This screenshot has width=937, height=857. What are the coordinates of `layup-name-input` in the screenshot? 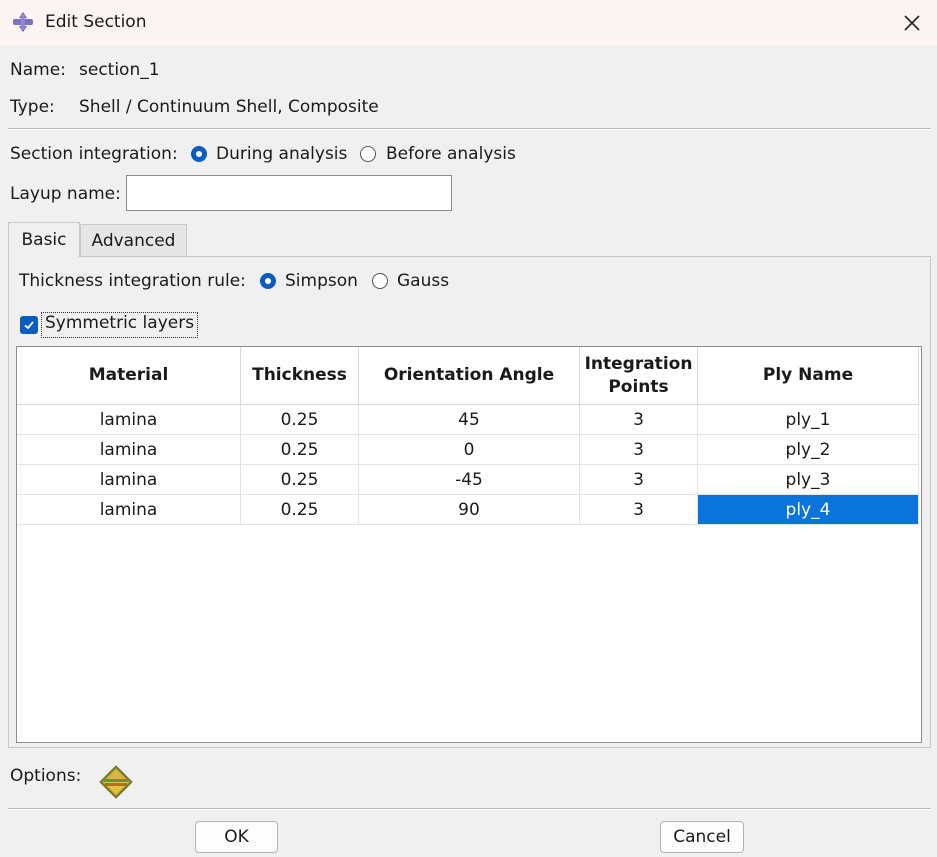 It's located at (289, 193).